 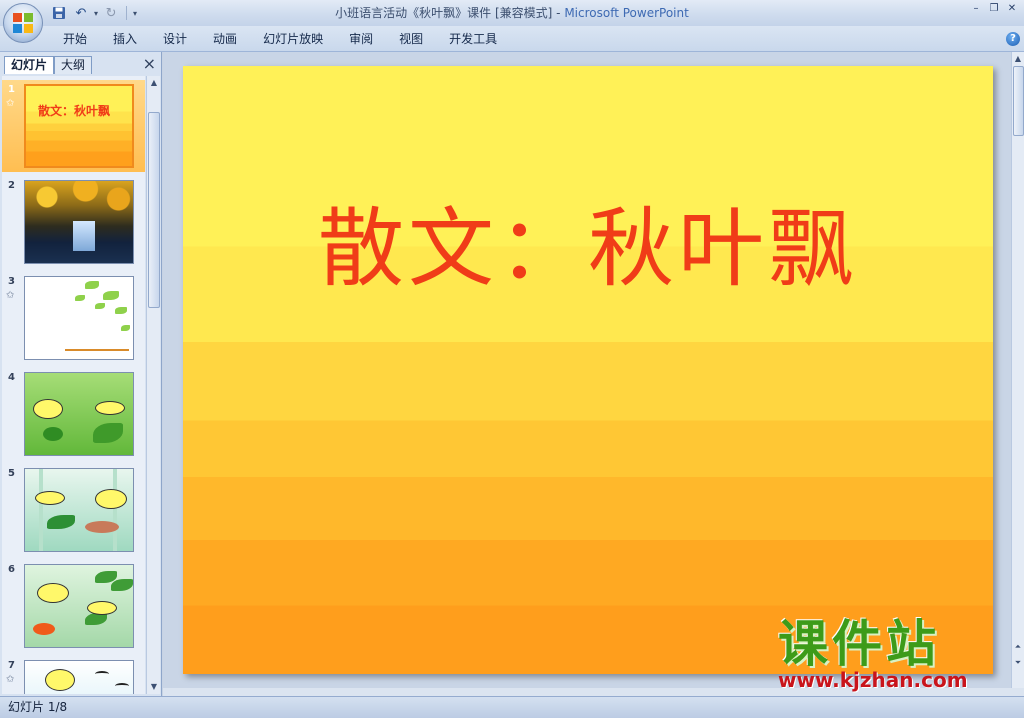 What do you see at coordinates (11, 185) in the screenshot?
I see `slide-number: 2` at bounding box center [11, 185].